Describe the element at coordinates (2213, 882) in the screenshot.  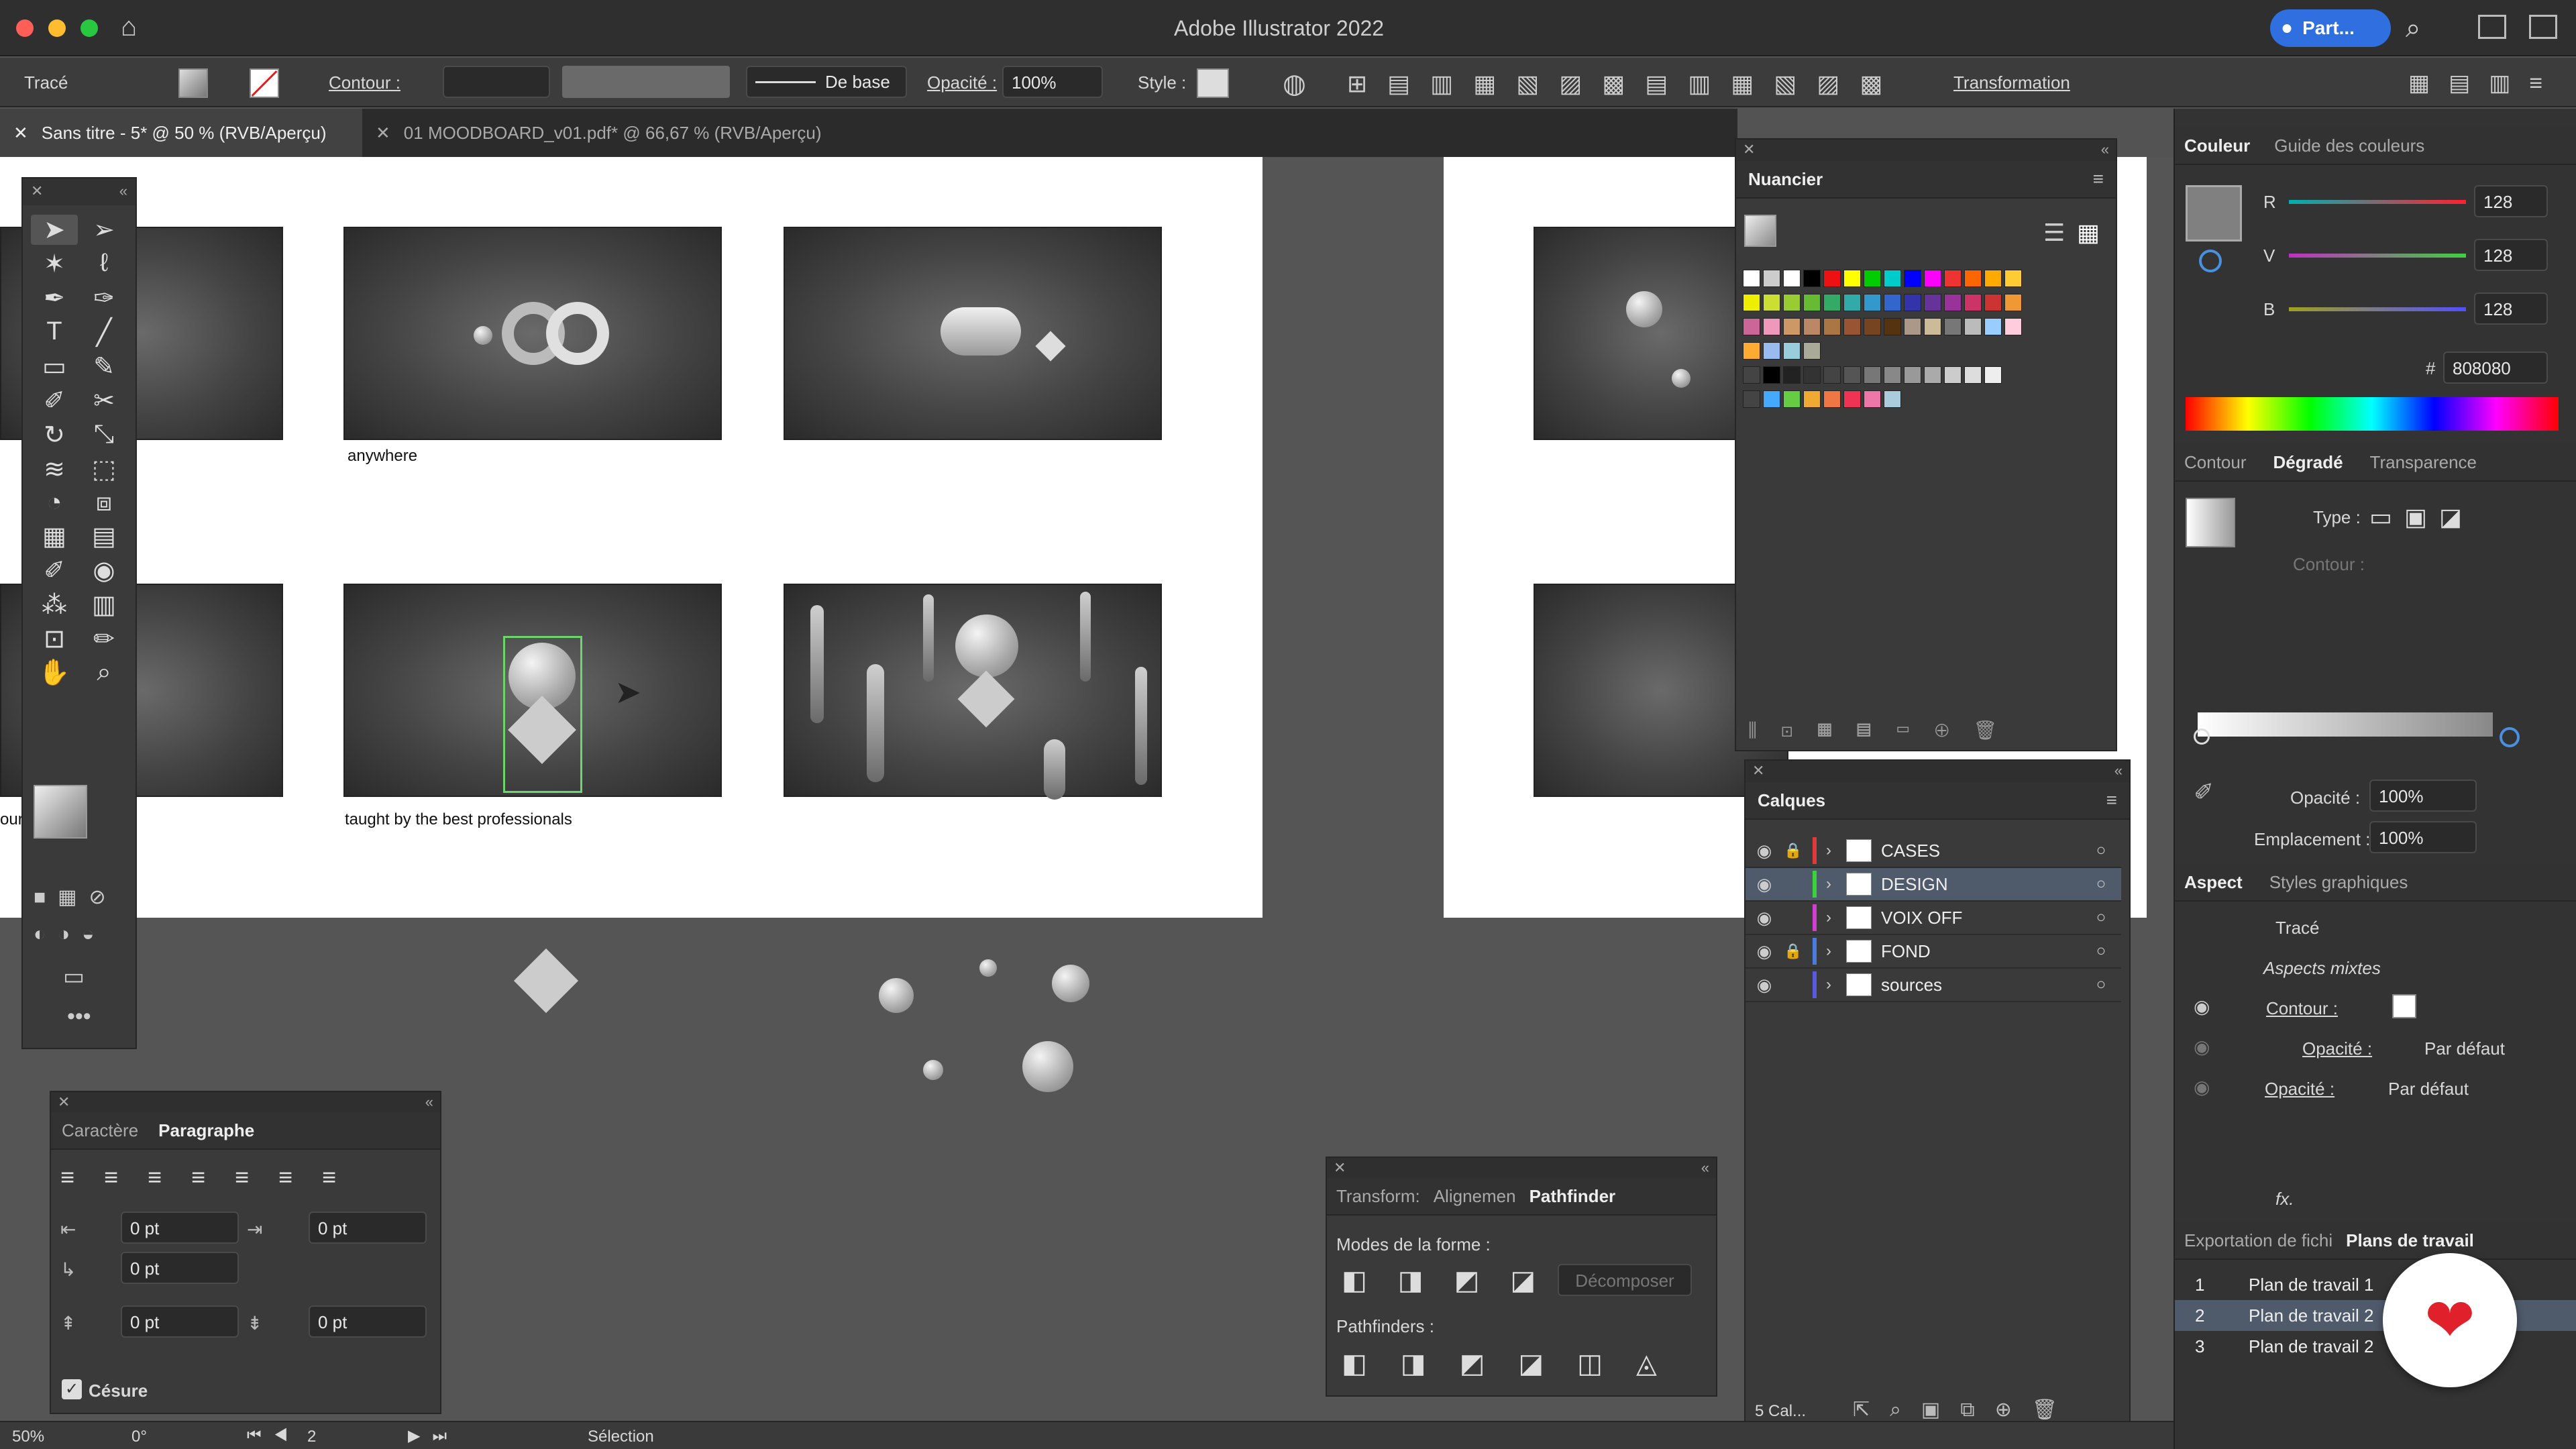
I see `tab-appearance: Aspect` at that location.